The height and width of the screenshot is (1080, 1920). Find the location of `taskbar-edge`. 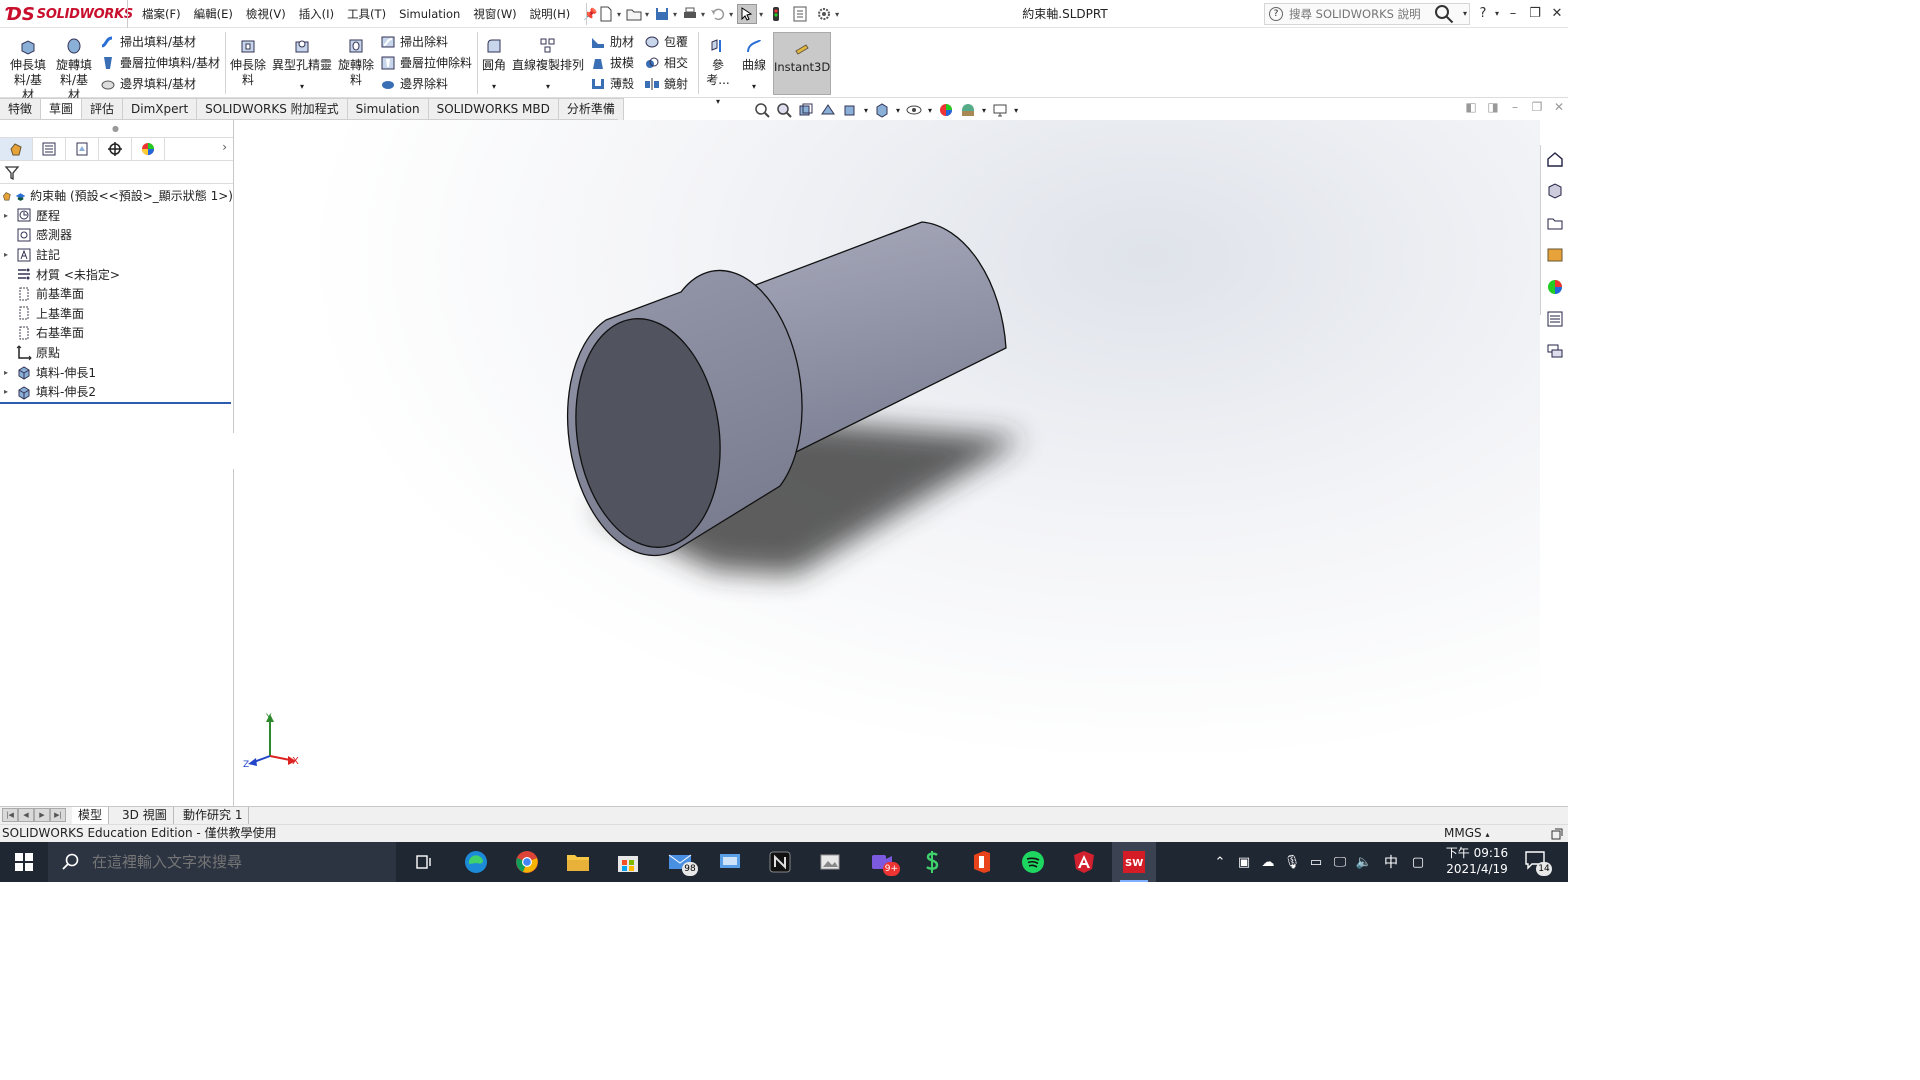

taskbar-edge is located at coordinates (476, 862).